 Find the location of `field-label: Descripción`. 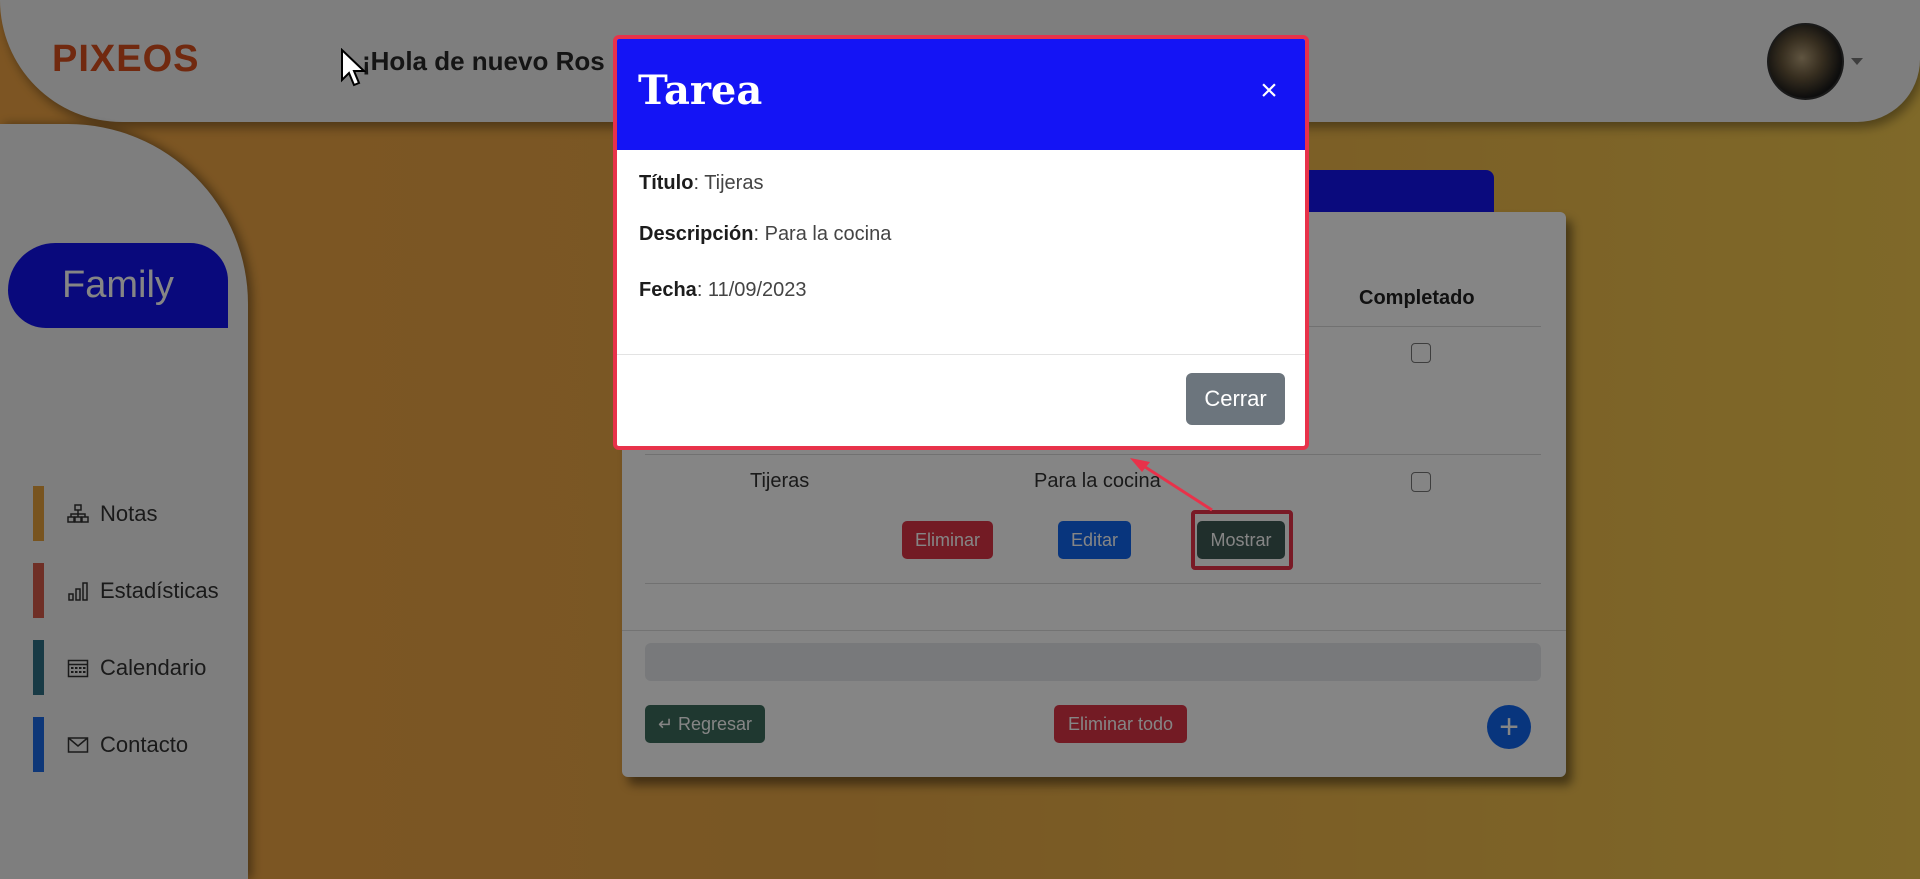

field-label: Descripción is located at coordinates (696, 234).